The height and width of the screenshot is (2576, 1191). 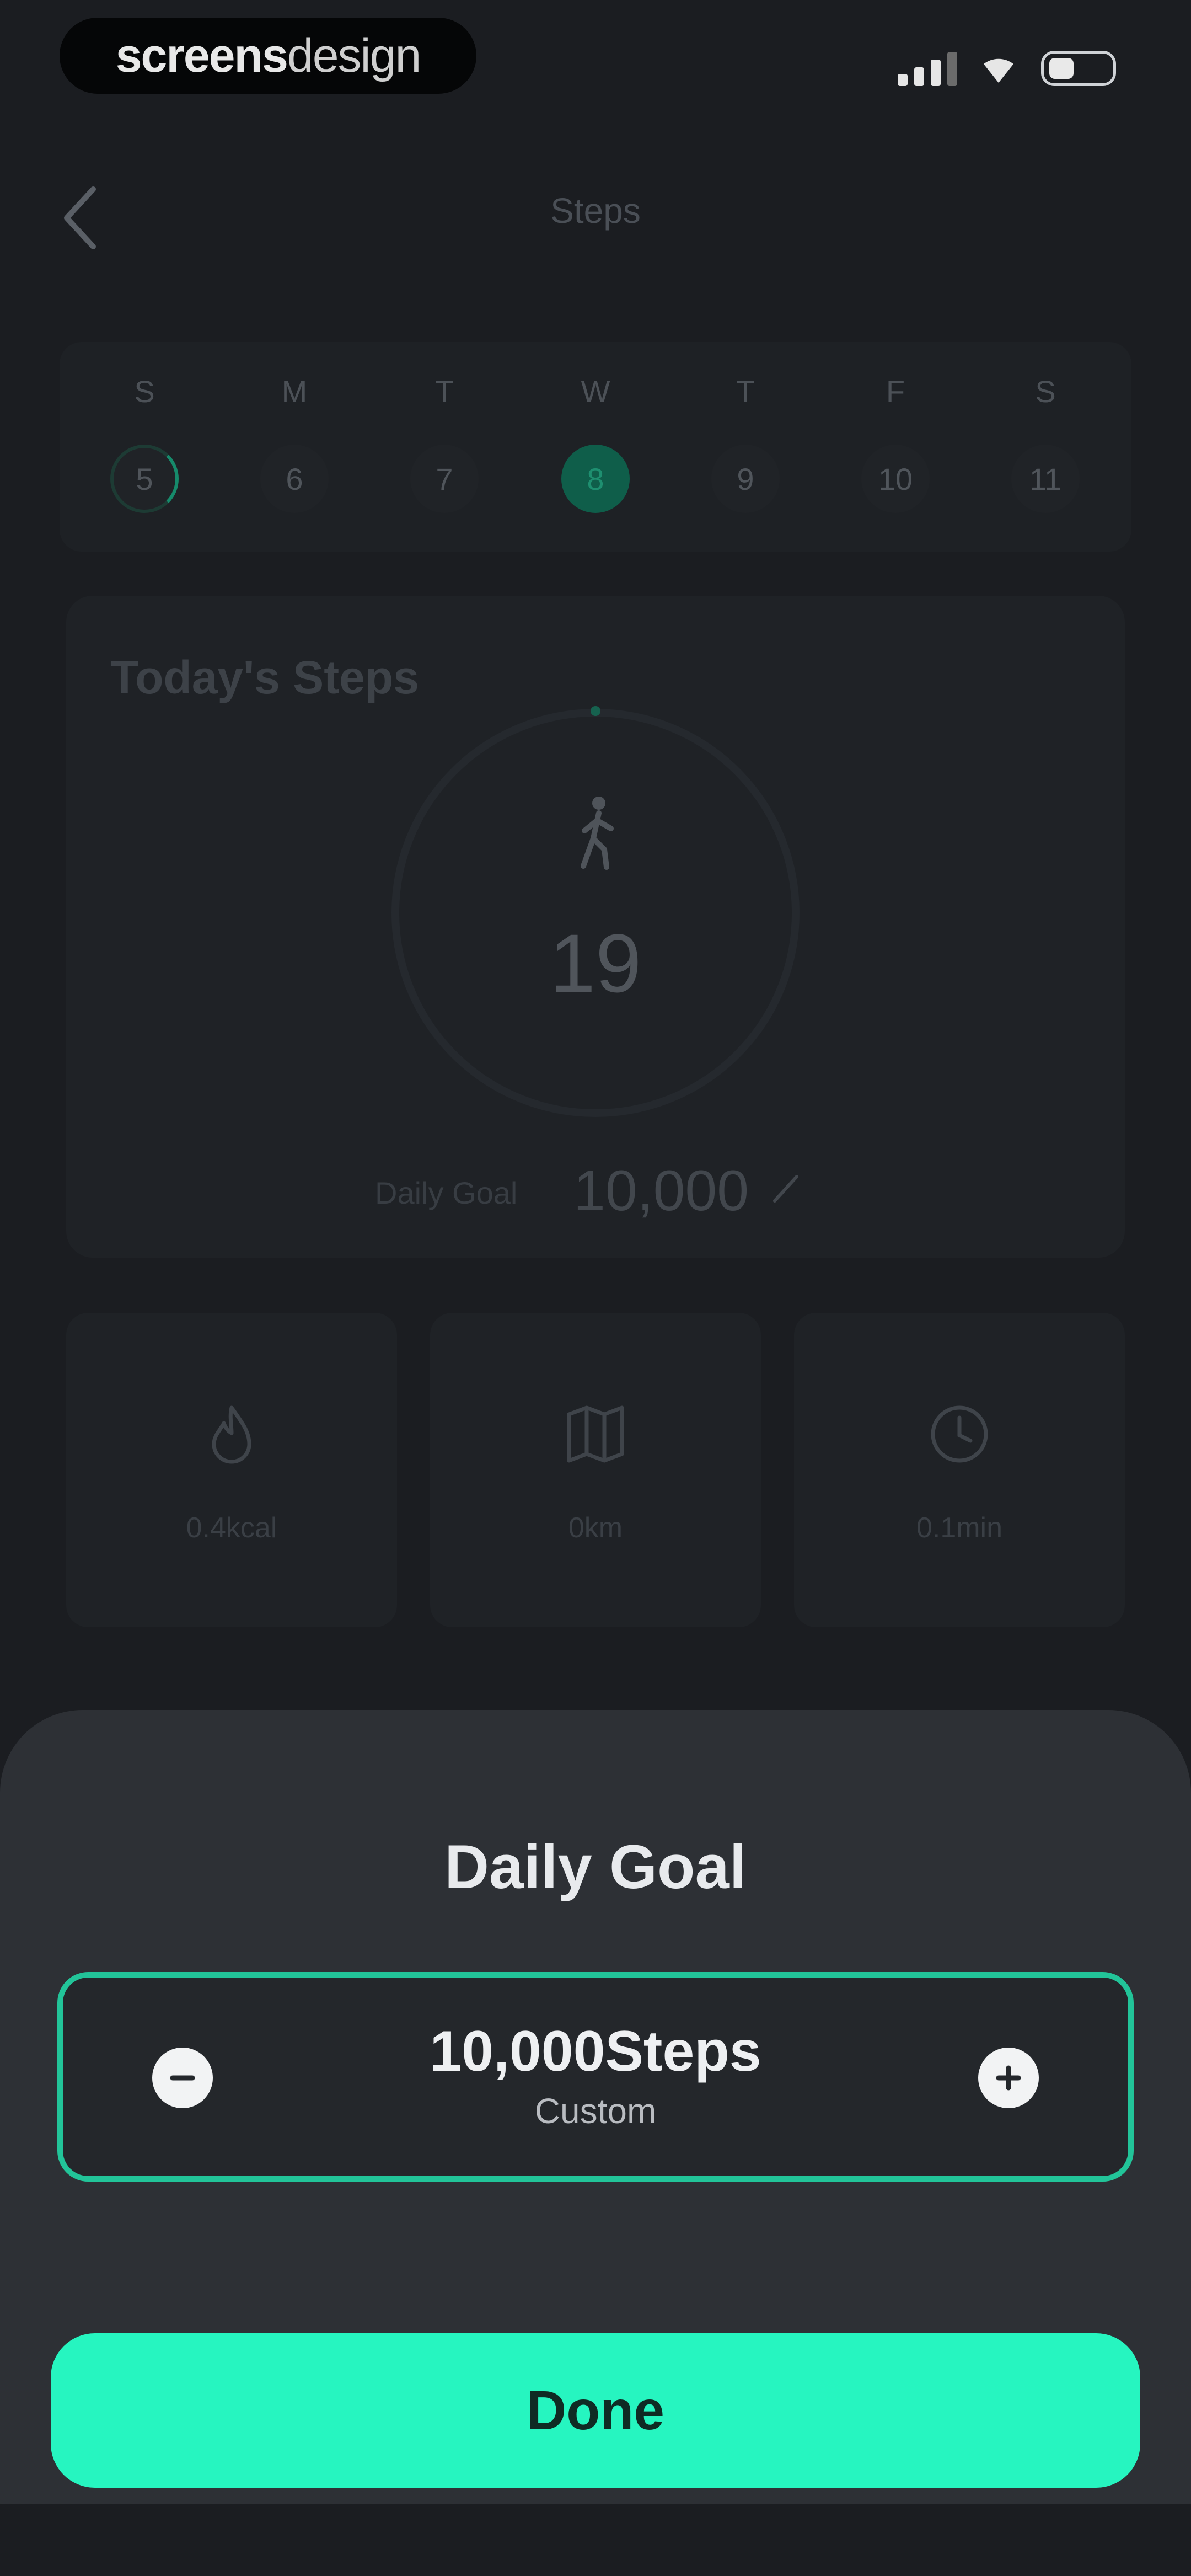 I want to click on calories-value: 0.4kcal, so click(x=232, y=1528).